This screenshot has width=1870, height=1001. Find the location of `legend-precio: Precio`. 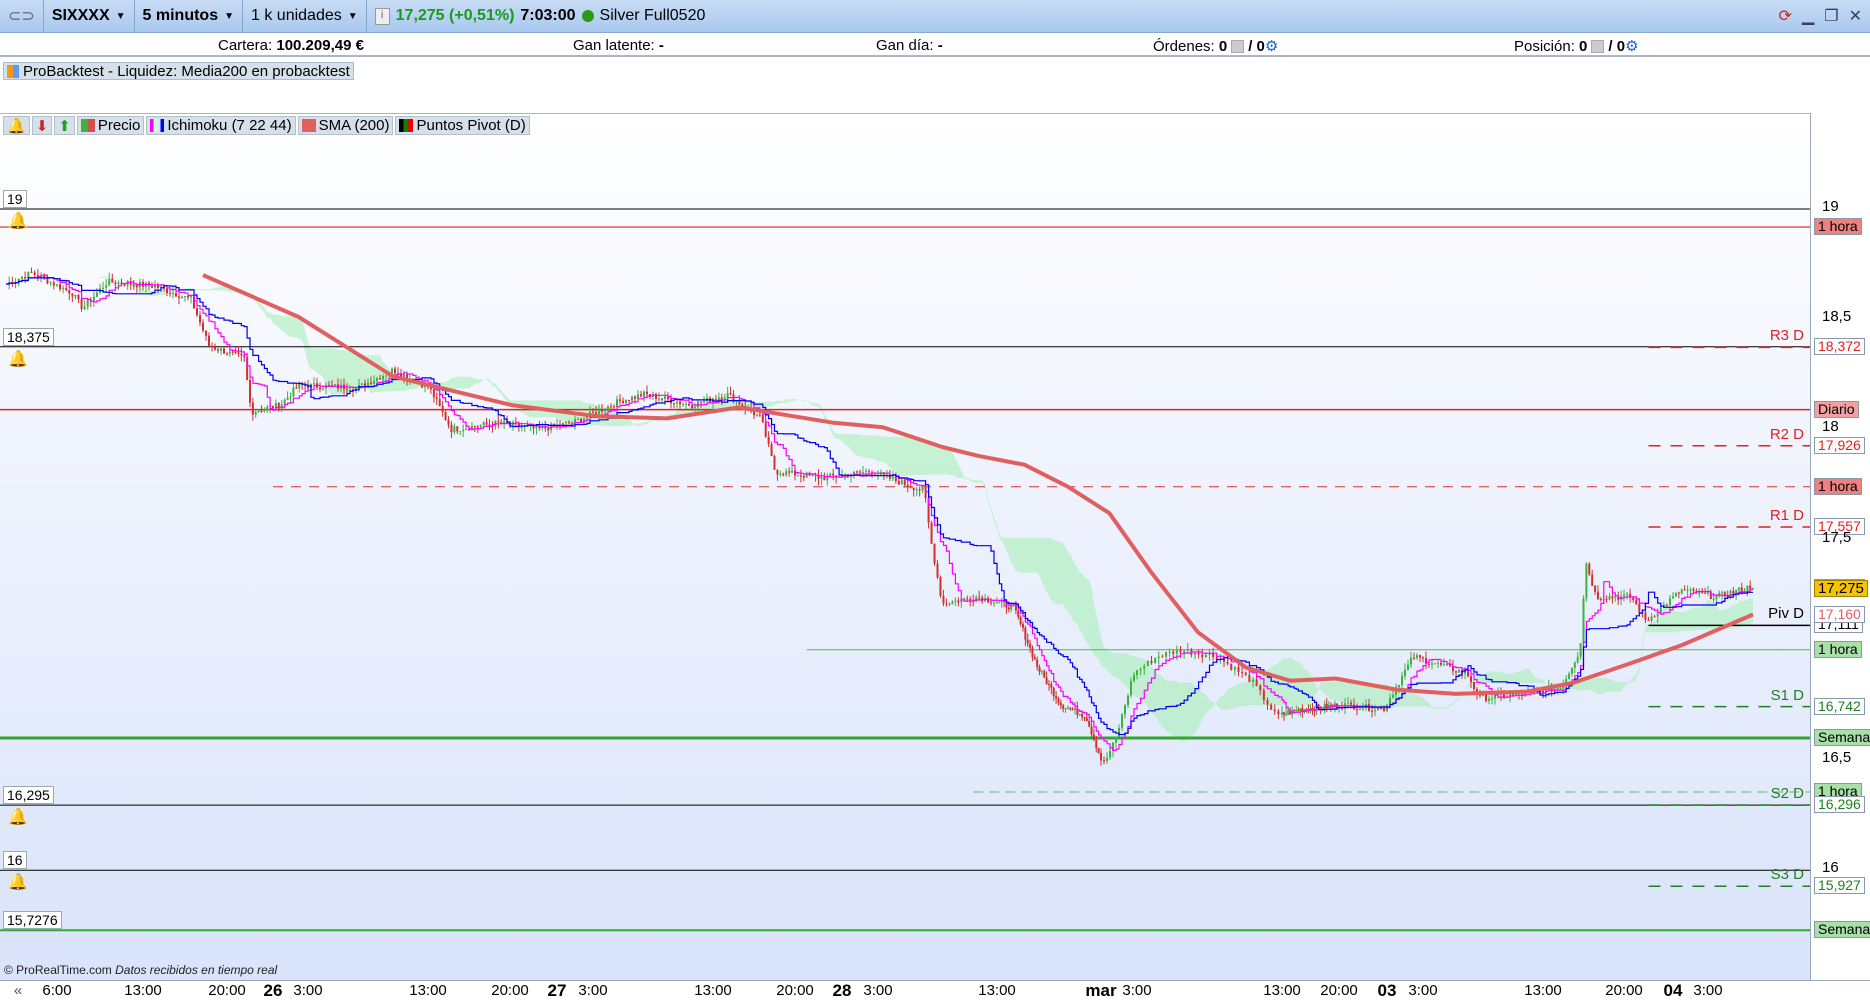

legend-precio: Precio is located at coordinates (110, 125).